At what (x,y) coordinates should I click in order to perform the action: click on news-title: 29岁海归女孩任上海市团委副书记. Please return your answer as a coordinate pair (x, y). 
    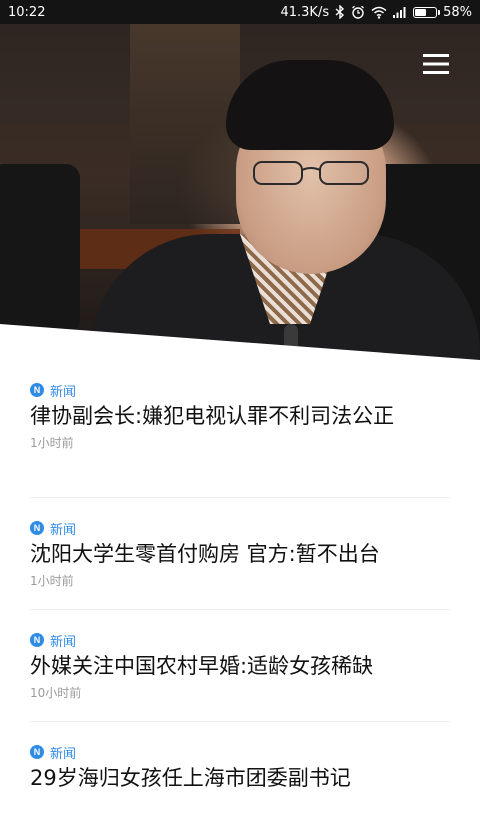
    Looking at the image, I should click on (240, 778).